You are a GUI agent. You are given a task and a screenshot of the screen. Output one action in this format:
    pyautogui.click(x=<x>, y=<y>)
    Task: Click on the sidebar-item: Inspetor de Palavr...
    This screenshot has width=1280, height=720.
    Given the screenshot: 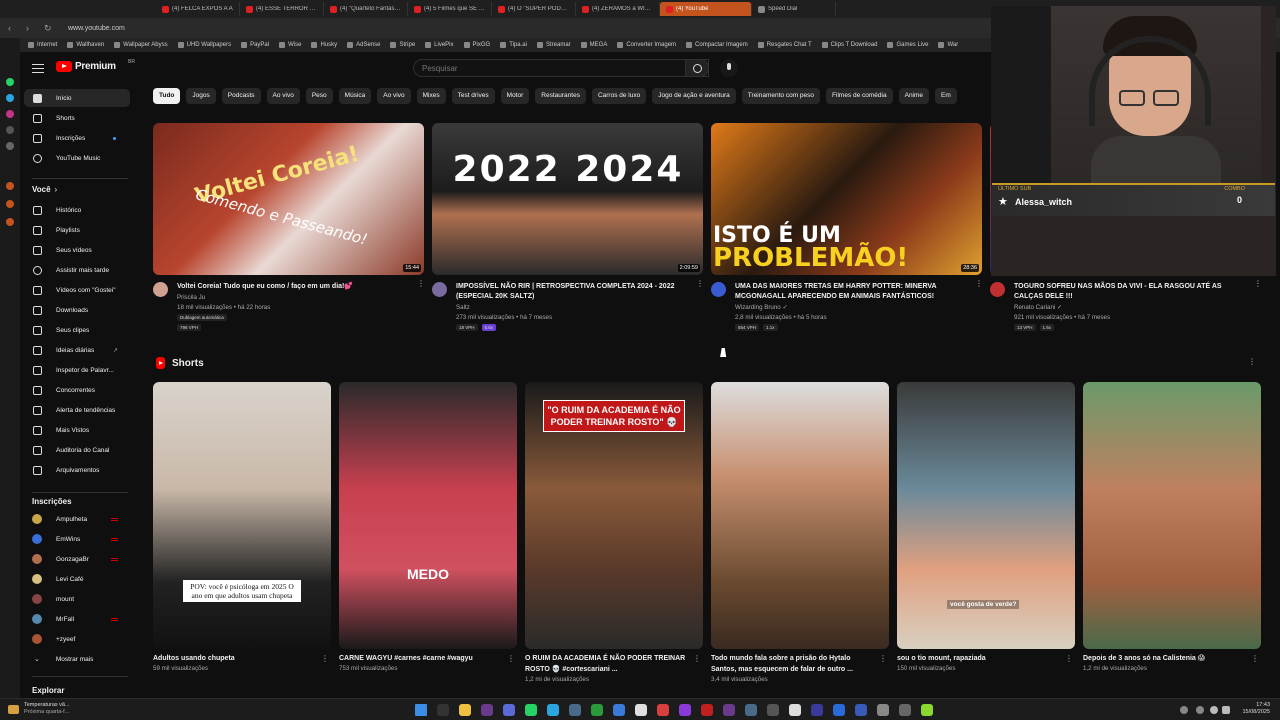 What is the action you would take?
    pyautogui.click(x=77, y=370)
    